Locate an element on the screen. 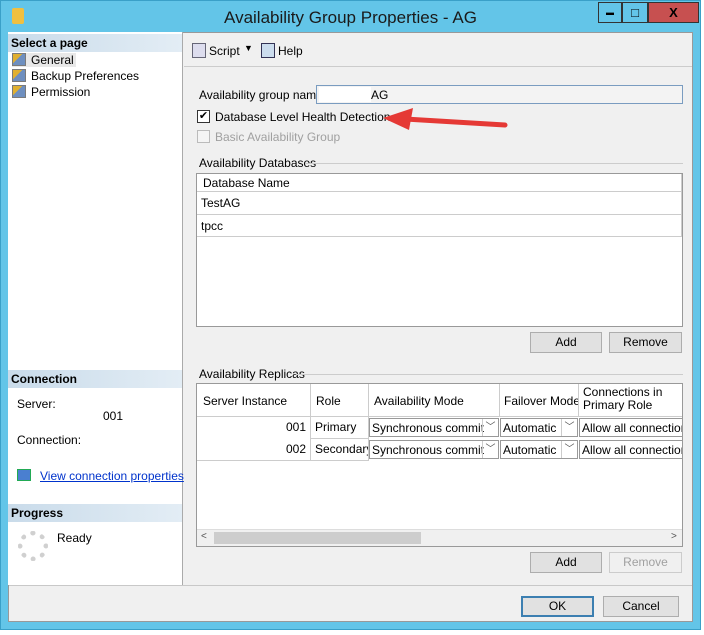 Image resolution: width=704 pixels, height=635 pixels. connection-label: Connection: is located at coordinates (49, 440).